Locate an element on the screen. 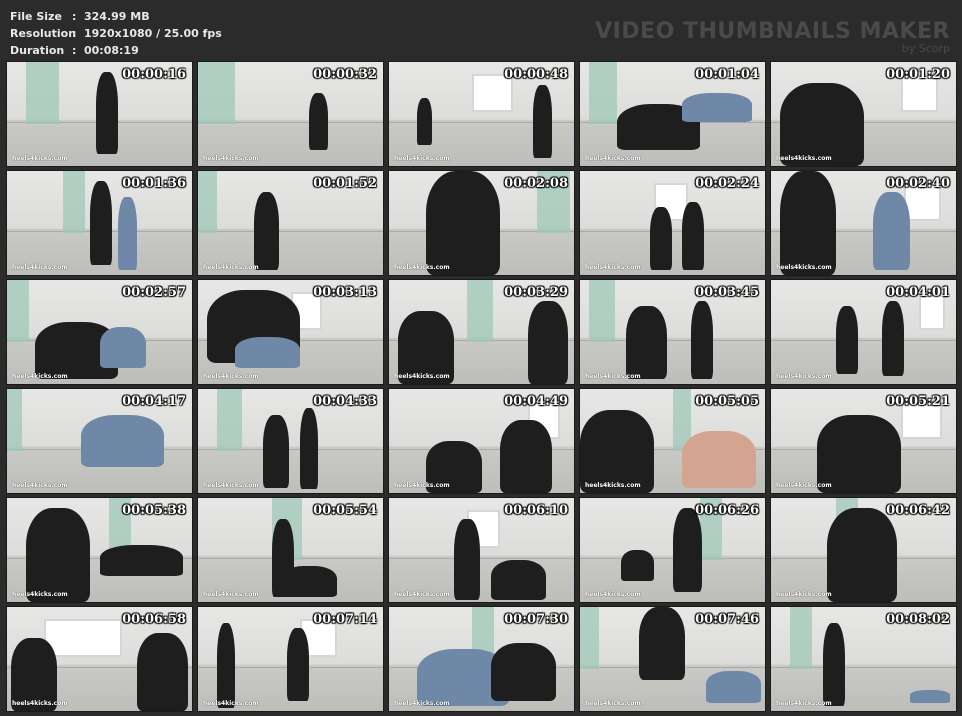 Image resolution: width=962 pixels, height=716 pixels. brand-logo: VIDEO THUMBNAILS MAKER by Scorp is located at coordinates (772, 37).